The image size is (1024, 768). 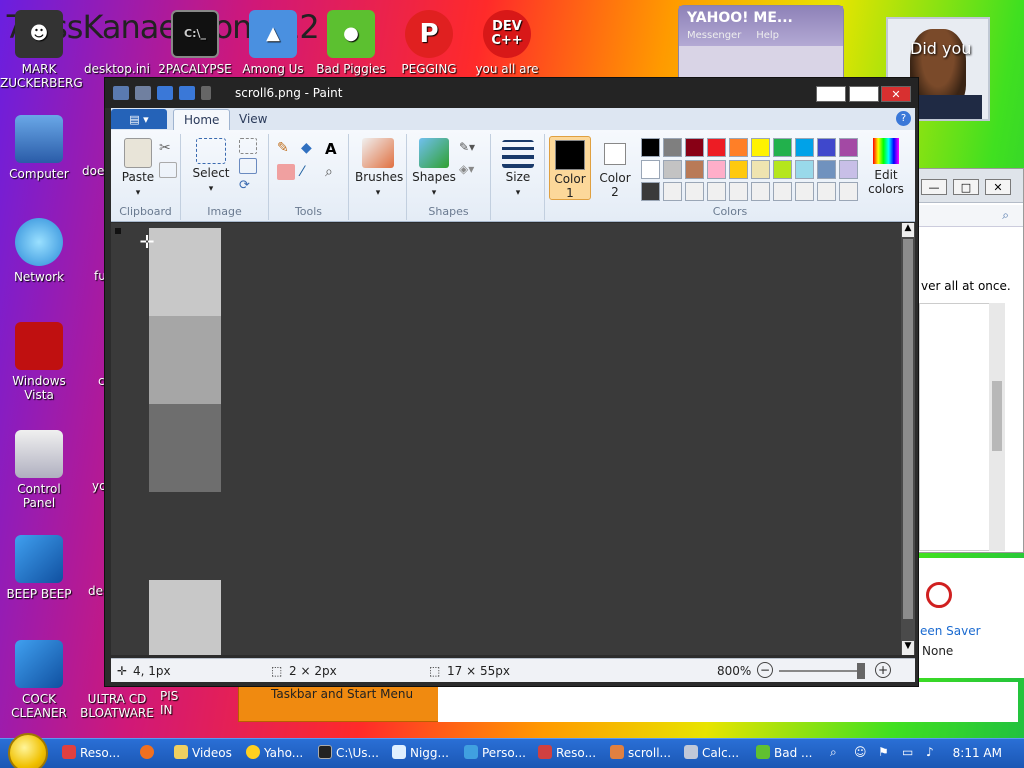 I want to click on desktop-icon-bad-piggies: ● Bad Piggies, so click(x=351, y=43).